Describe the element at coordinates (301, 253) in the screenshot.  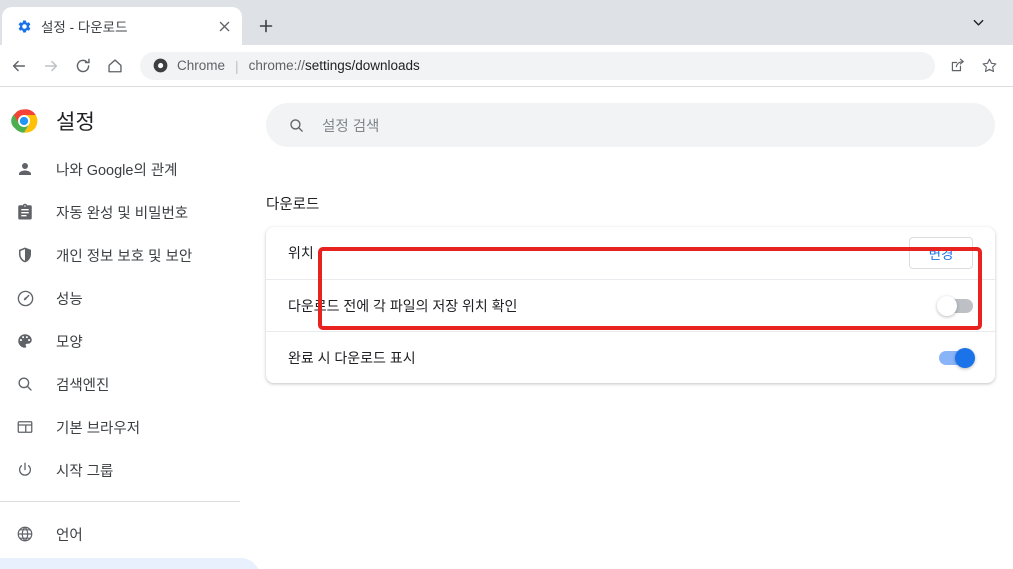
I see `setting-label: 위치` at that location.